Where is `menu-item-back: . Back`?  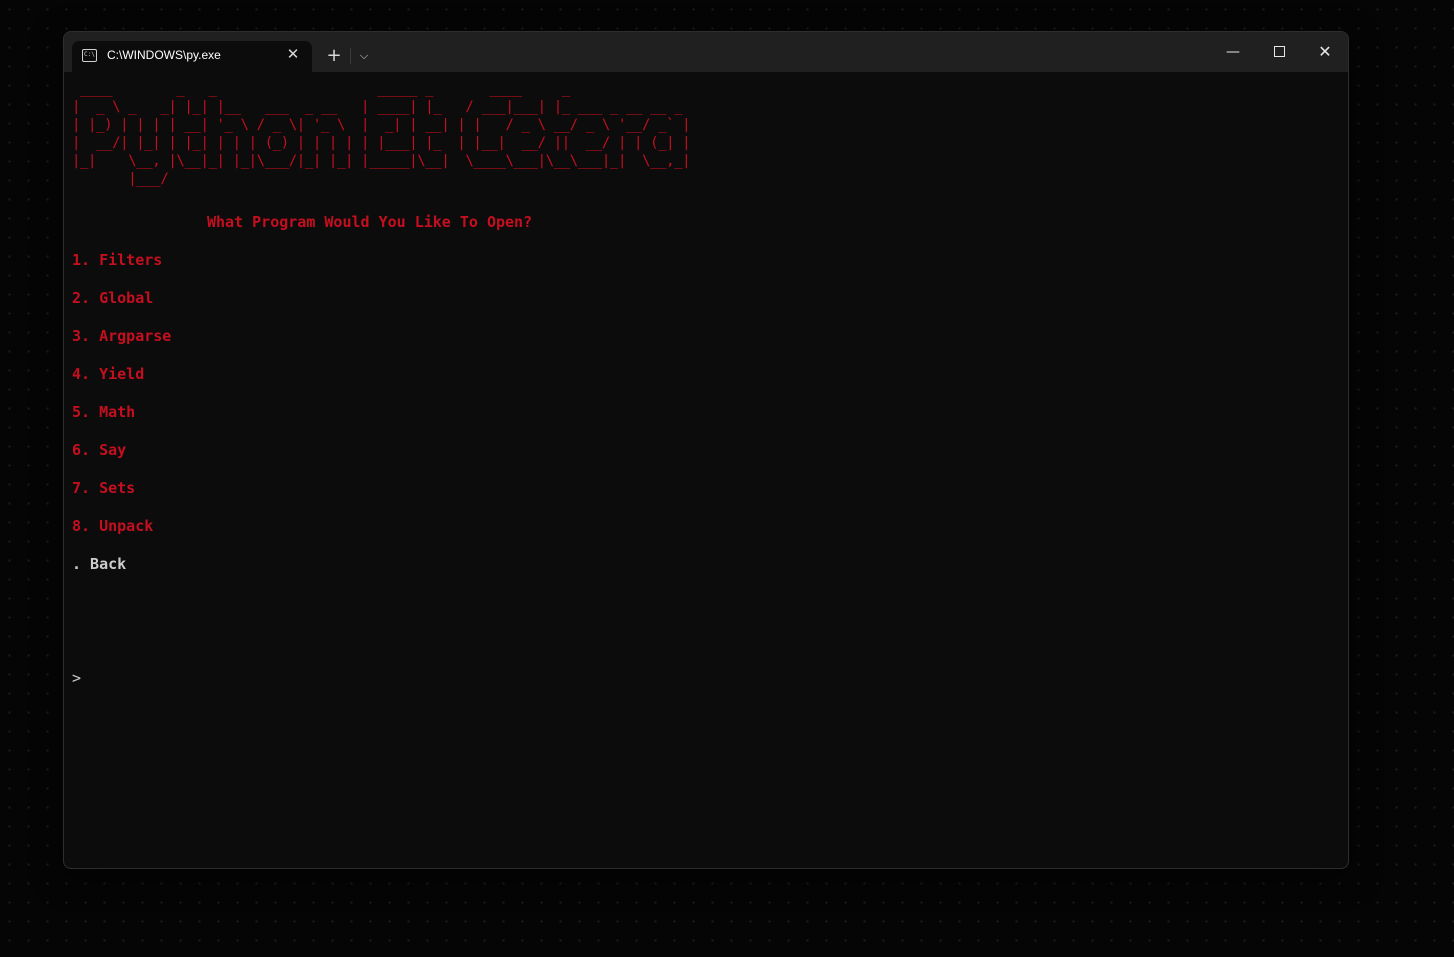 menu-item-back: . Back is located at coordinates (99, 564).